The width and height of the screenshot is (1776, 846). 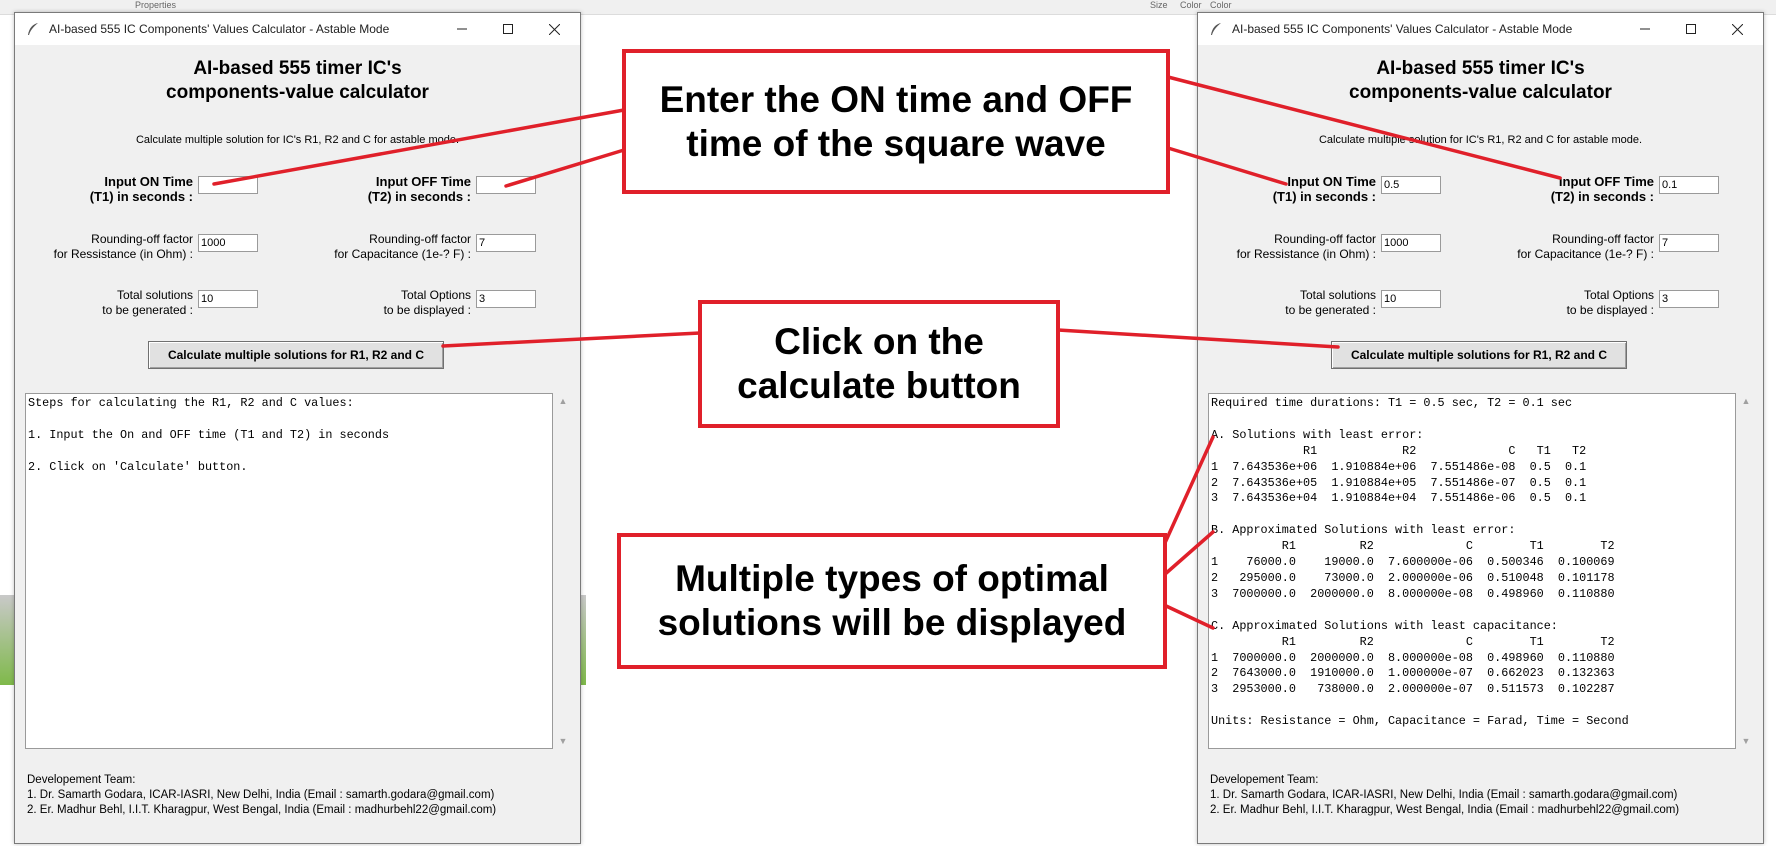 What do you see at coordinates (879, 385) in the screenshot?
I see `annotation-text: calculate button` at bounding box center [879, 385].